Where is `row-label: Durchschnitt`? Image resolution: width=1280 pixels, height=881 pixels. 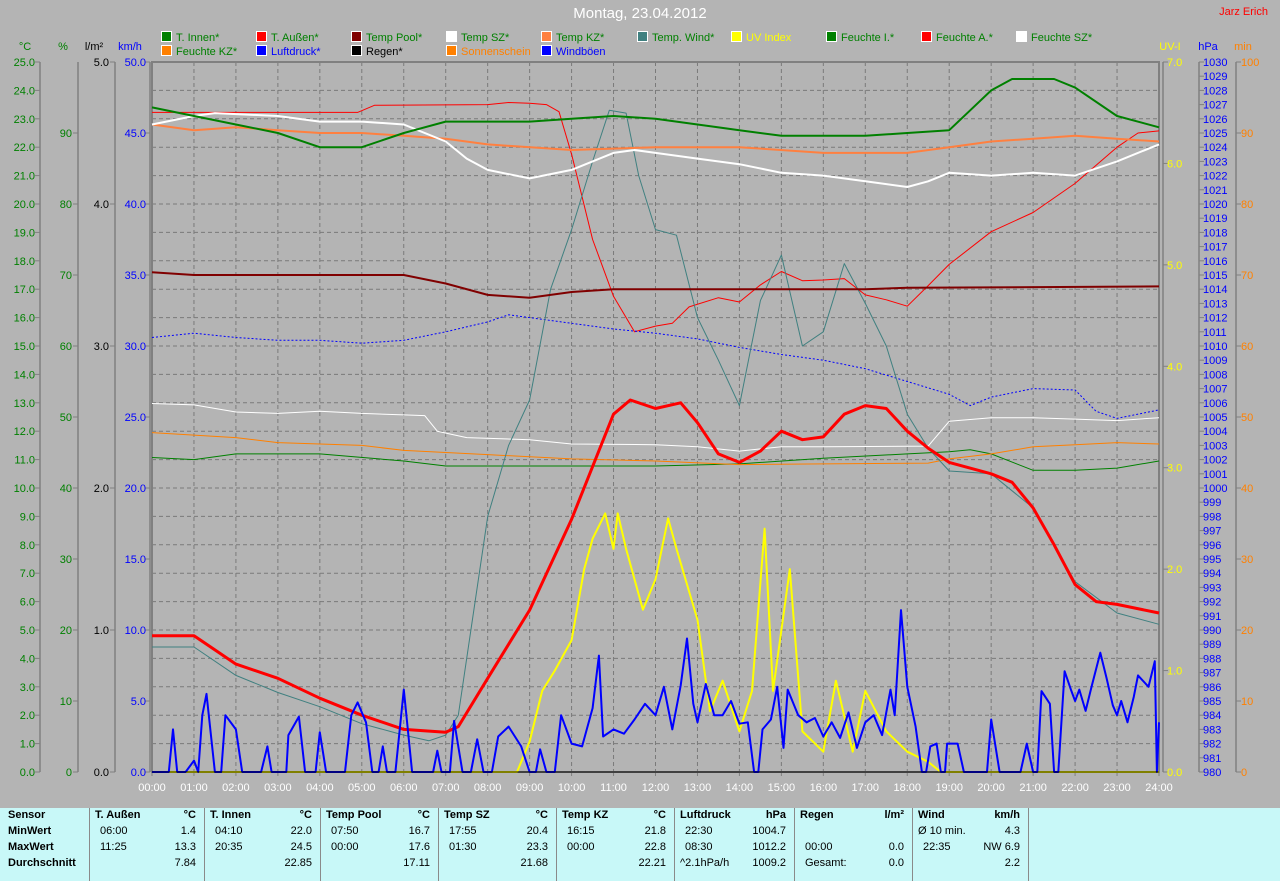 row-label: Durchschnitt is located at coordinates (42, 863).